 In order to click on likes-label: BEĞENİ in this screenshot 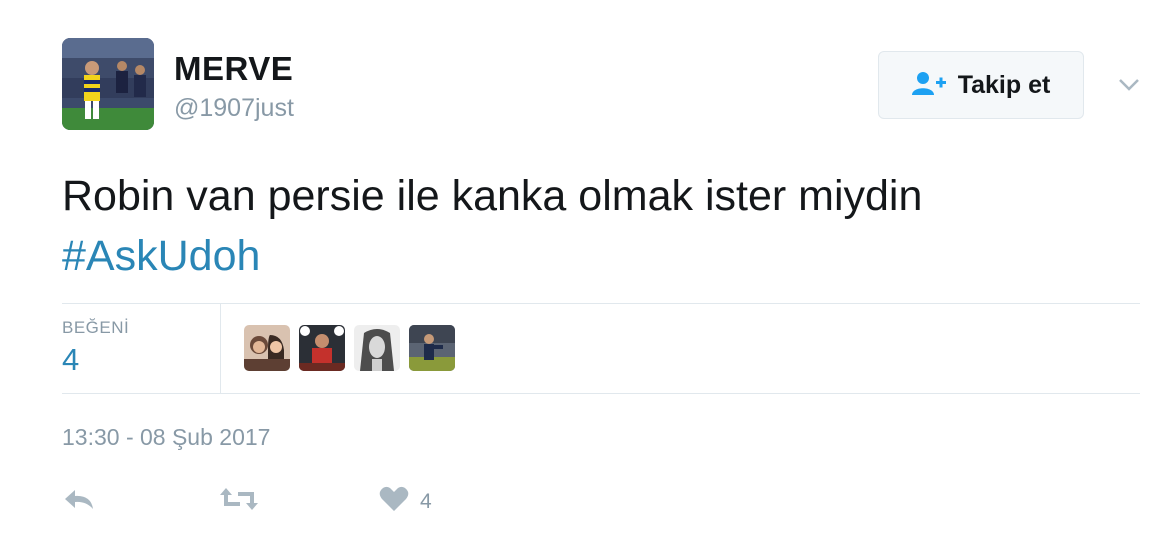, I will do `click(96, 327)`.